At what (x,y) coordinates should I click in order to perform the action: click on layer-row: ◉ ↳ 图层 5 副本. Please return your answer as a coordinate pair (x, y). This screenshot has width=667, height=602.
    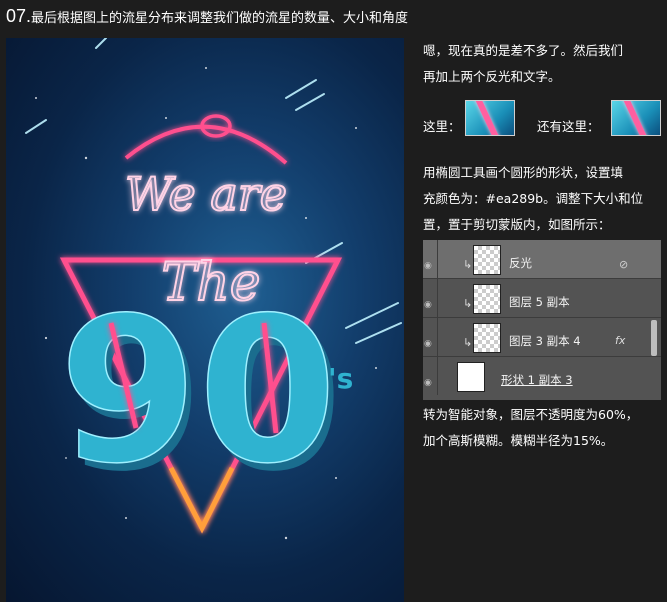
    Looking at the image, I should click on (542, 298).